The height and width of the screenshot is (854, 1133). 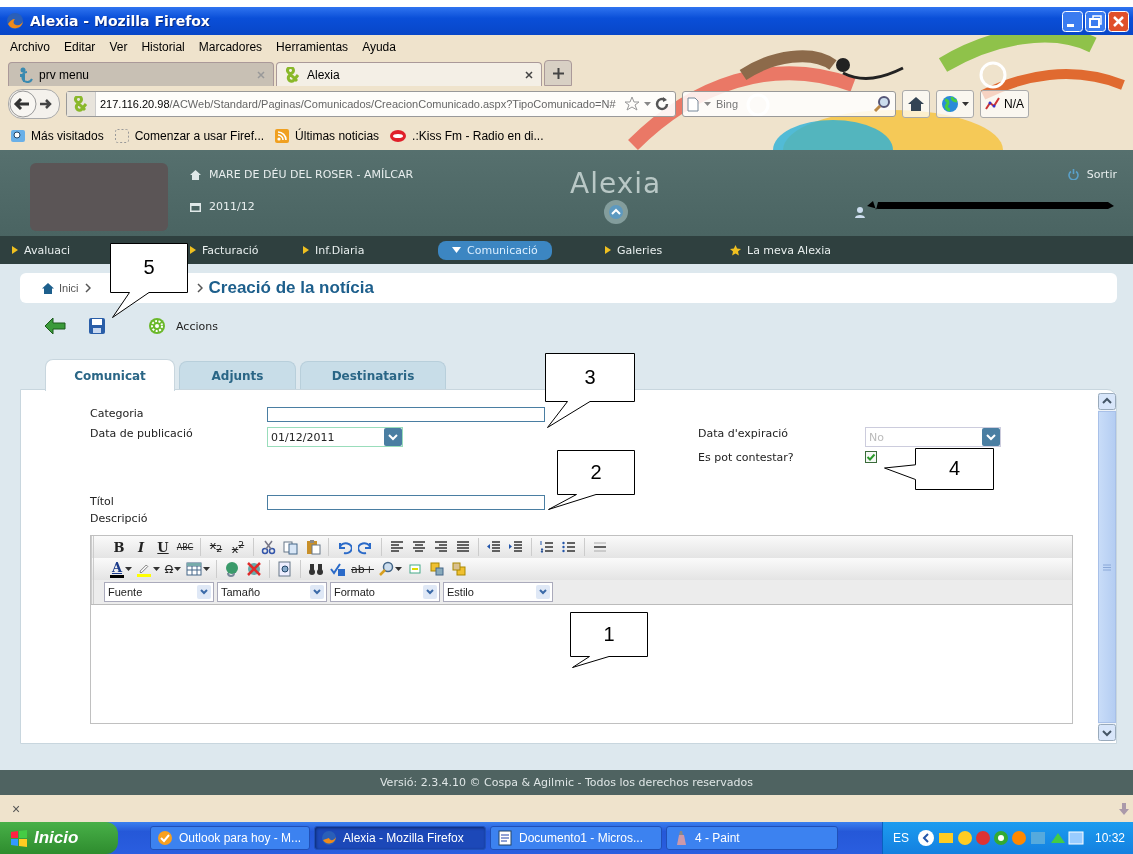 I want to click on forward-icon, so click(x=46, y=104).